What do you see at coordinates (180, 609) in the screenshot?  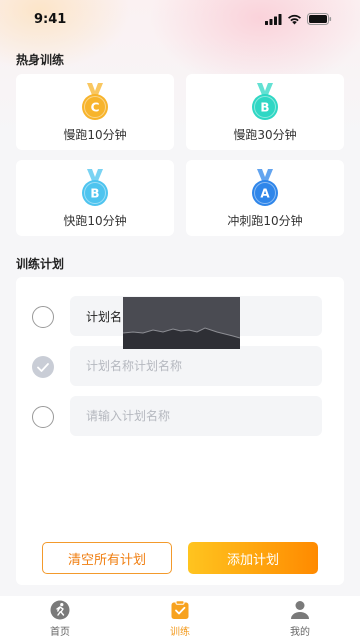 I see `clipboard-check-icon` at bounding box center [180, 609].